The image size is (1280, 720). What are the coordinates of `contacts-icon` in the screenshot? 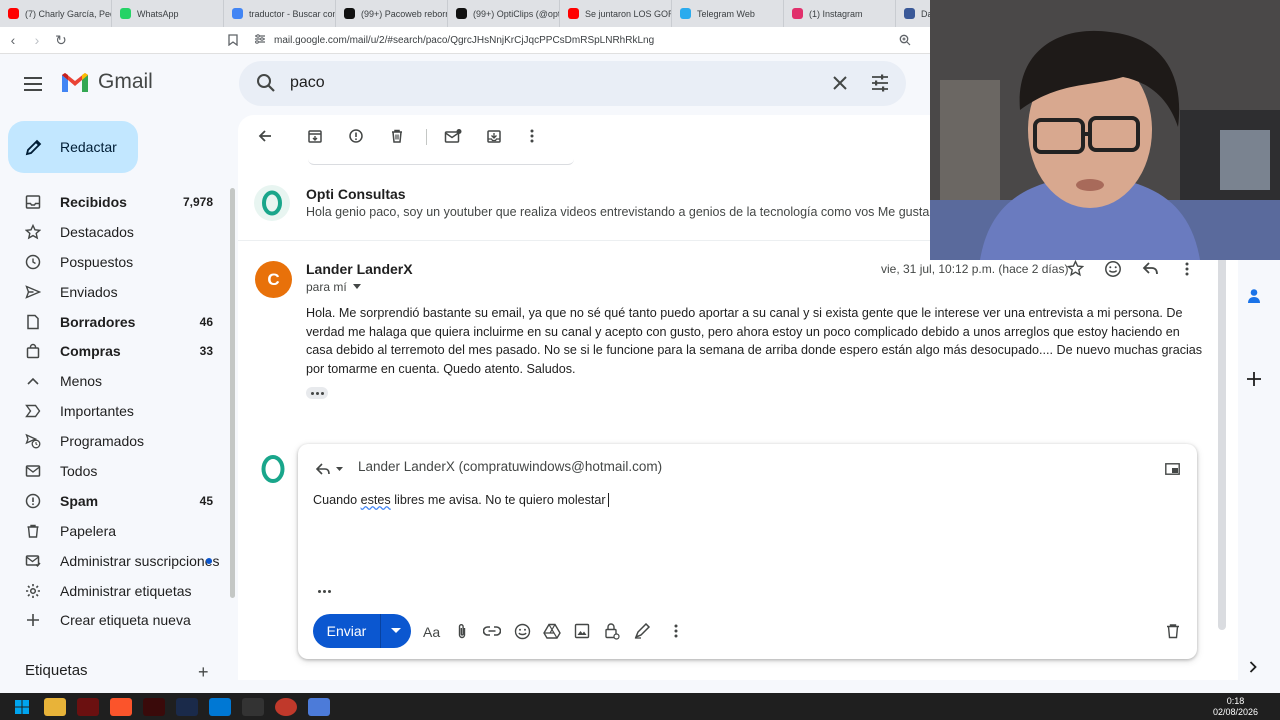 It's located at (1254, 298).